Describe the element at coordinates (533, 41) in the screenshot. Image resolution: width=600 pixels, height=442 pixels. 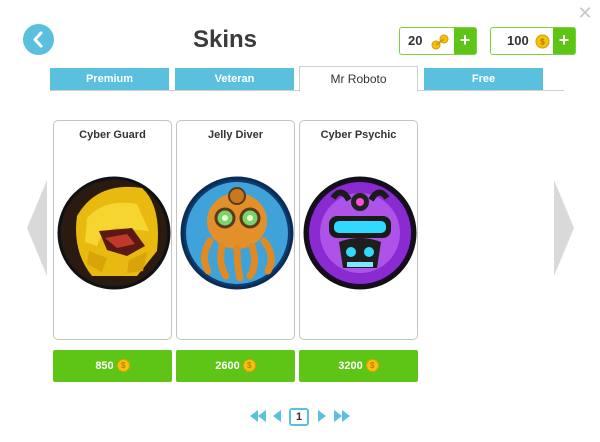
I see `coin-currency-display: 100 $ +` at that location.